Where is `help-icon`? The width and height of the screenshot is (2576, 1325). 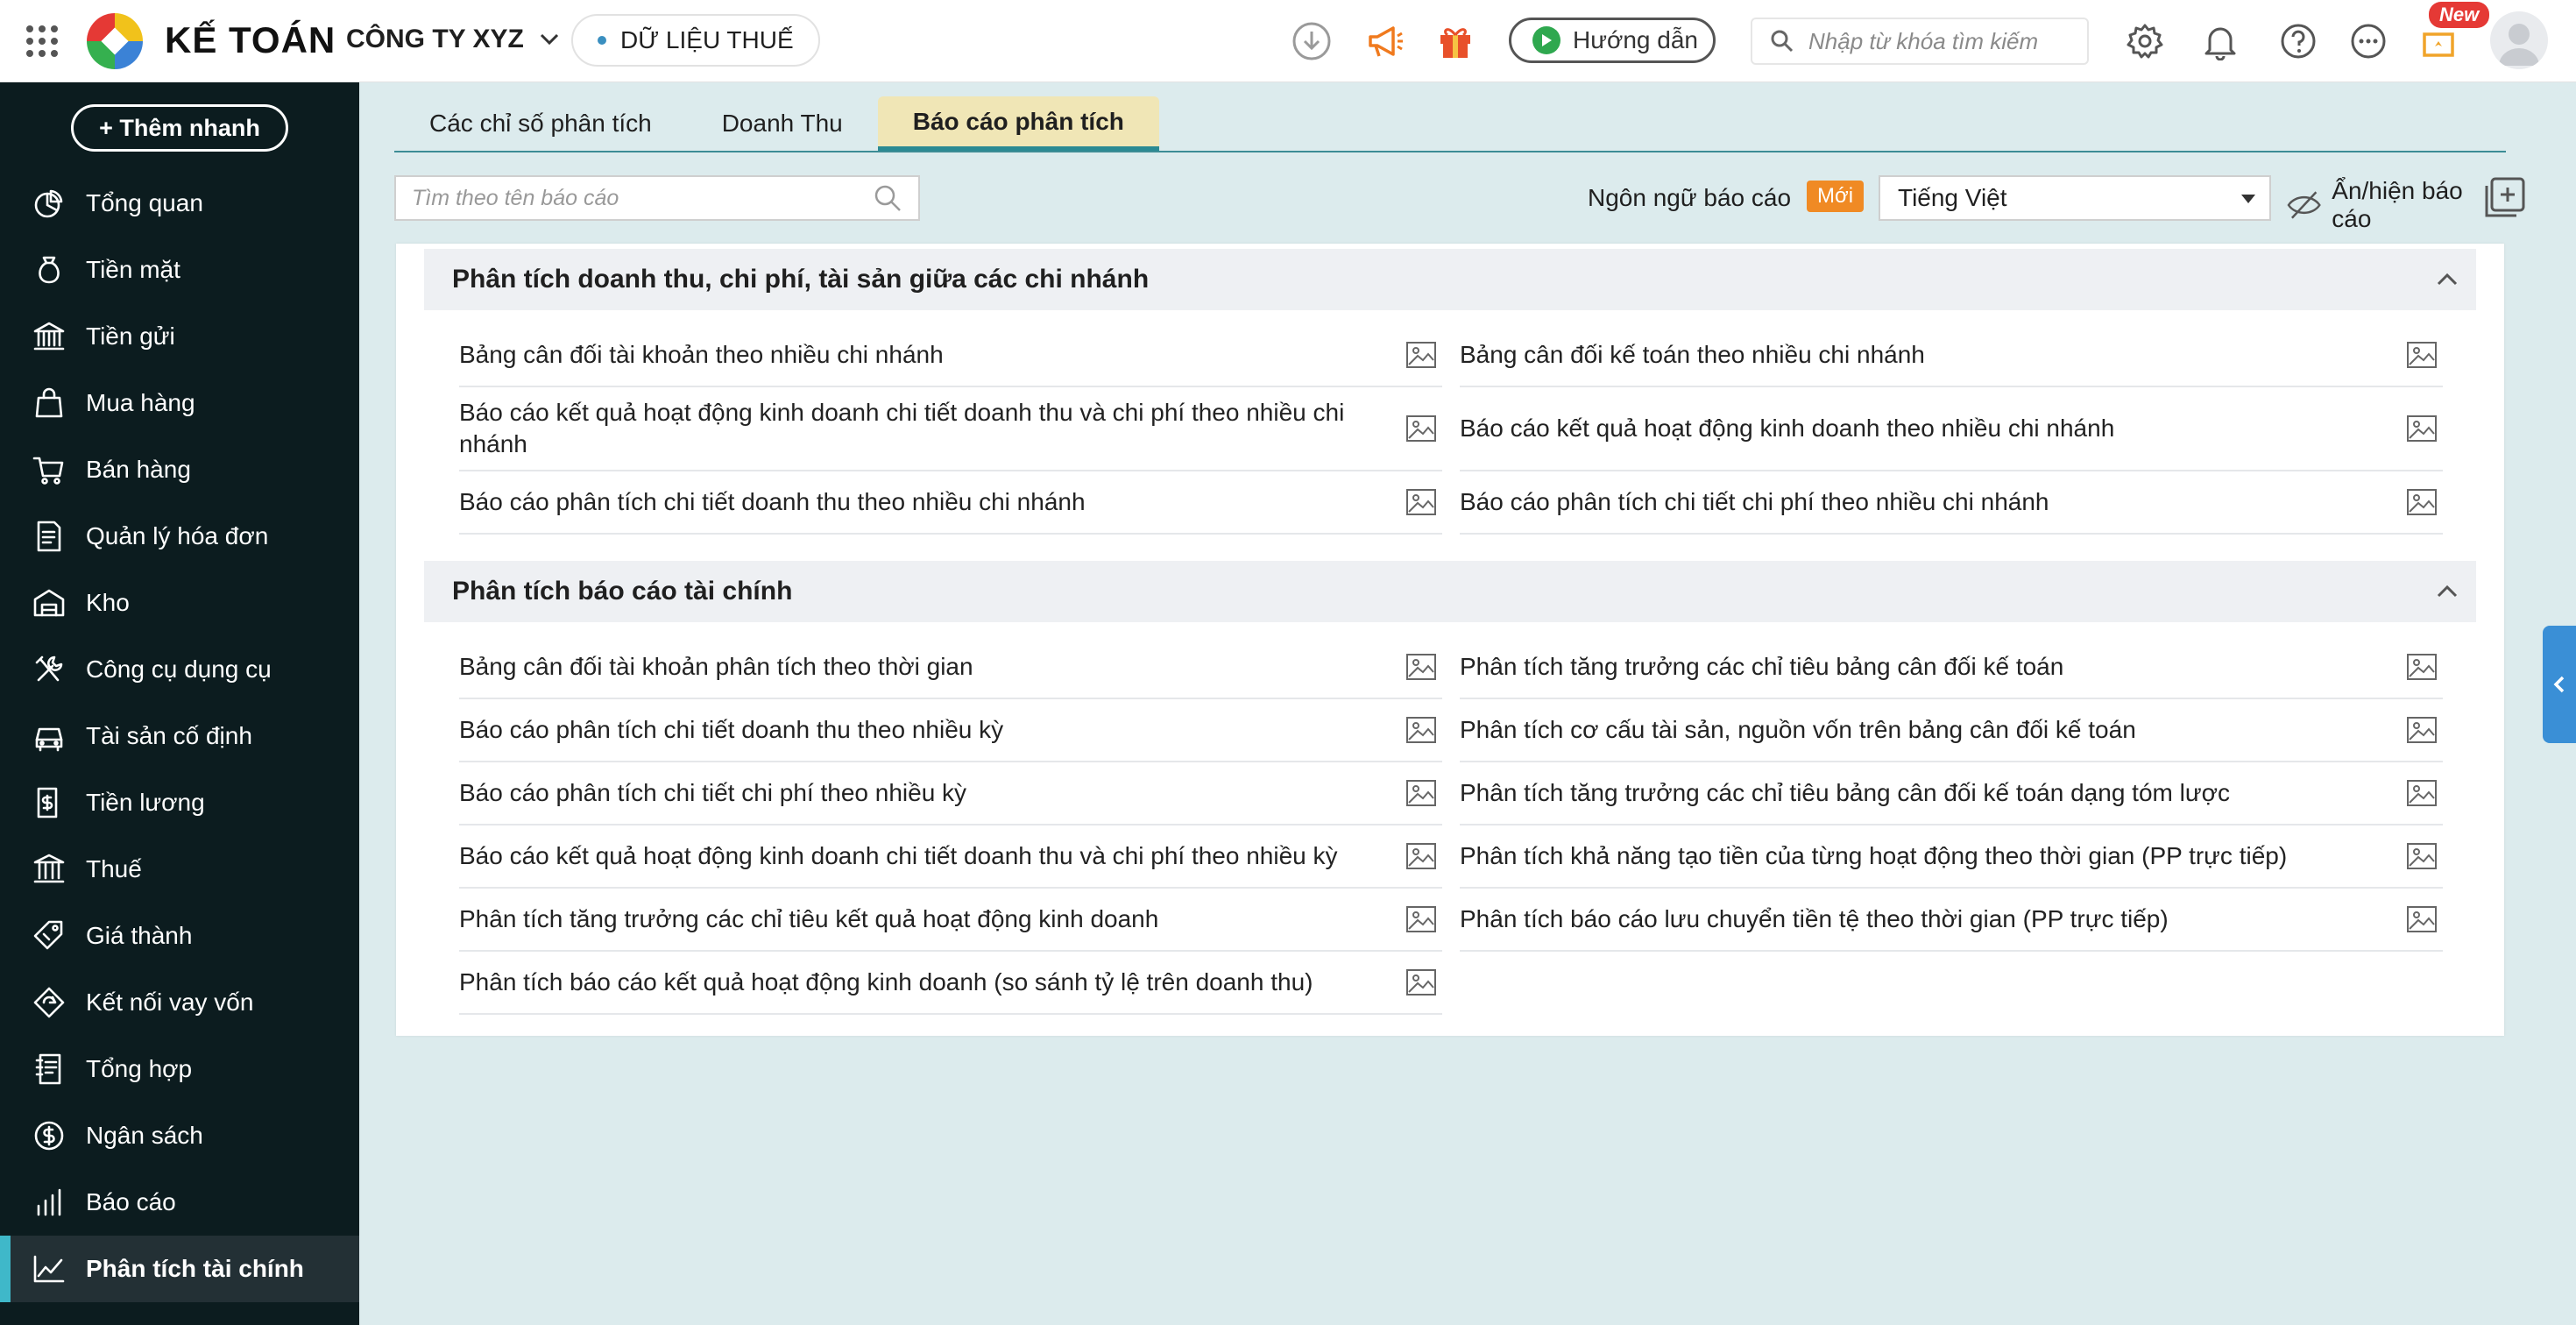 help-icon is located at coordinates (2298, 41).